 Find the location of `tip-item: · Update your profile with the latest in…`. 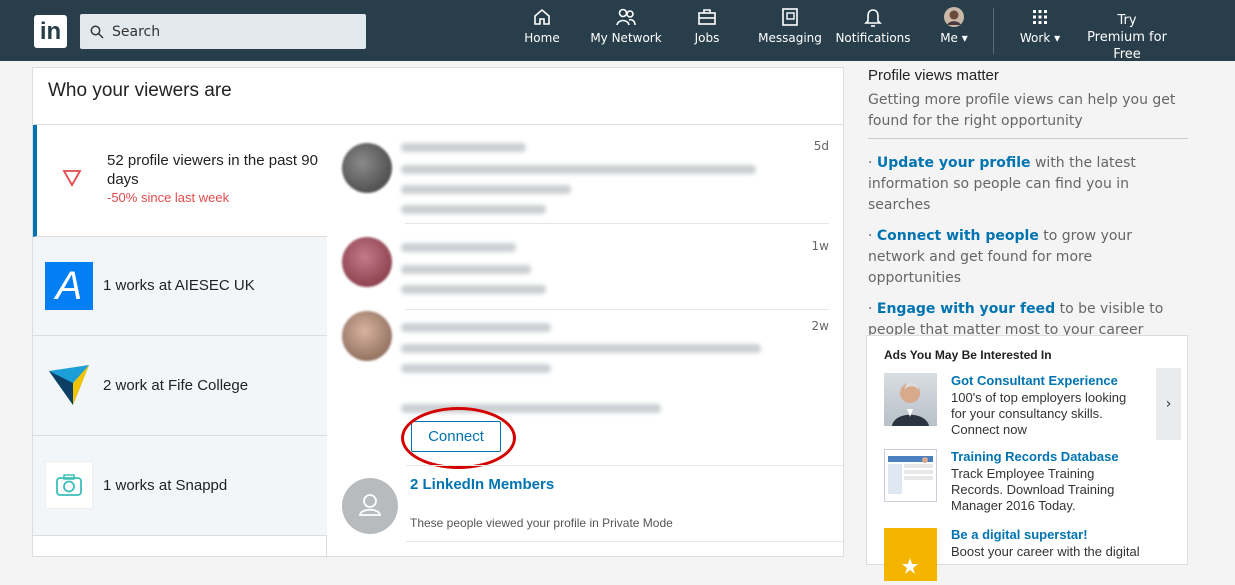

tip-item: · Update your profile with the latest in… is located at coordinates (1002, 184).